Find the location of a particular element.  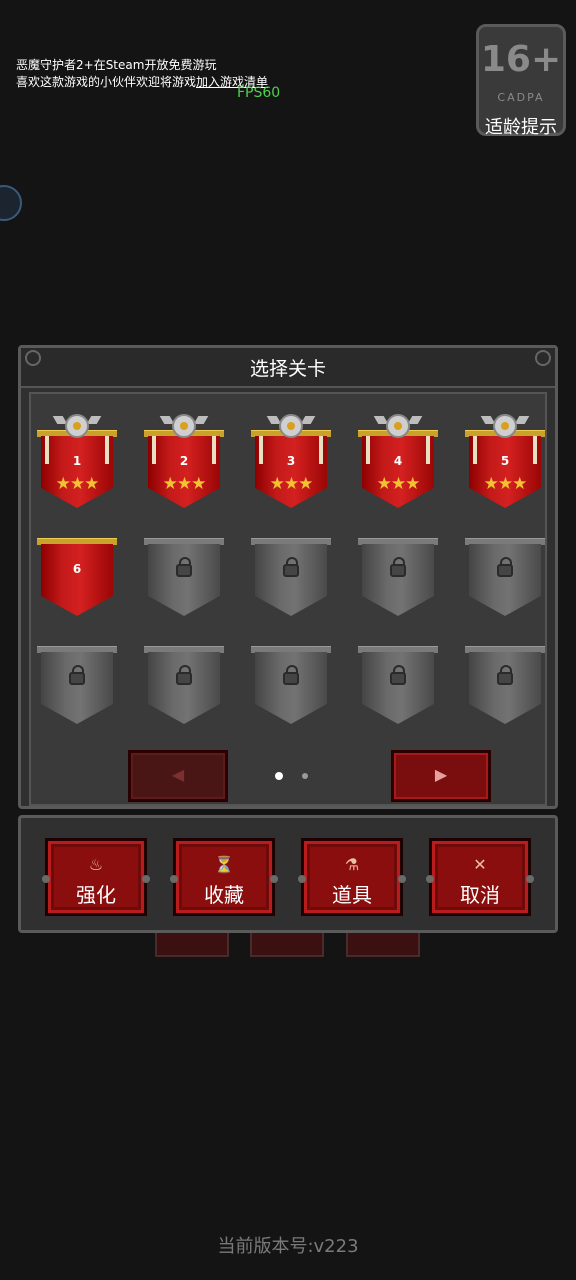

potion-icon: ⚗ is located at coordinates (352, 864).